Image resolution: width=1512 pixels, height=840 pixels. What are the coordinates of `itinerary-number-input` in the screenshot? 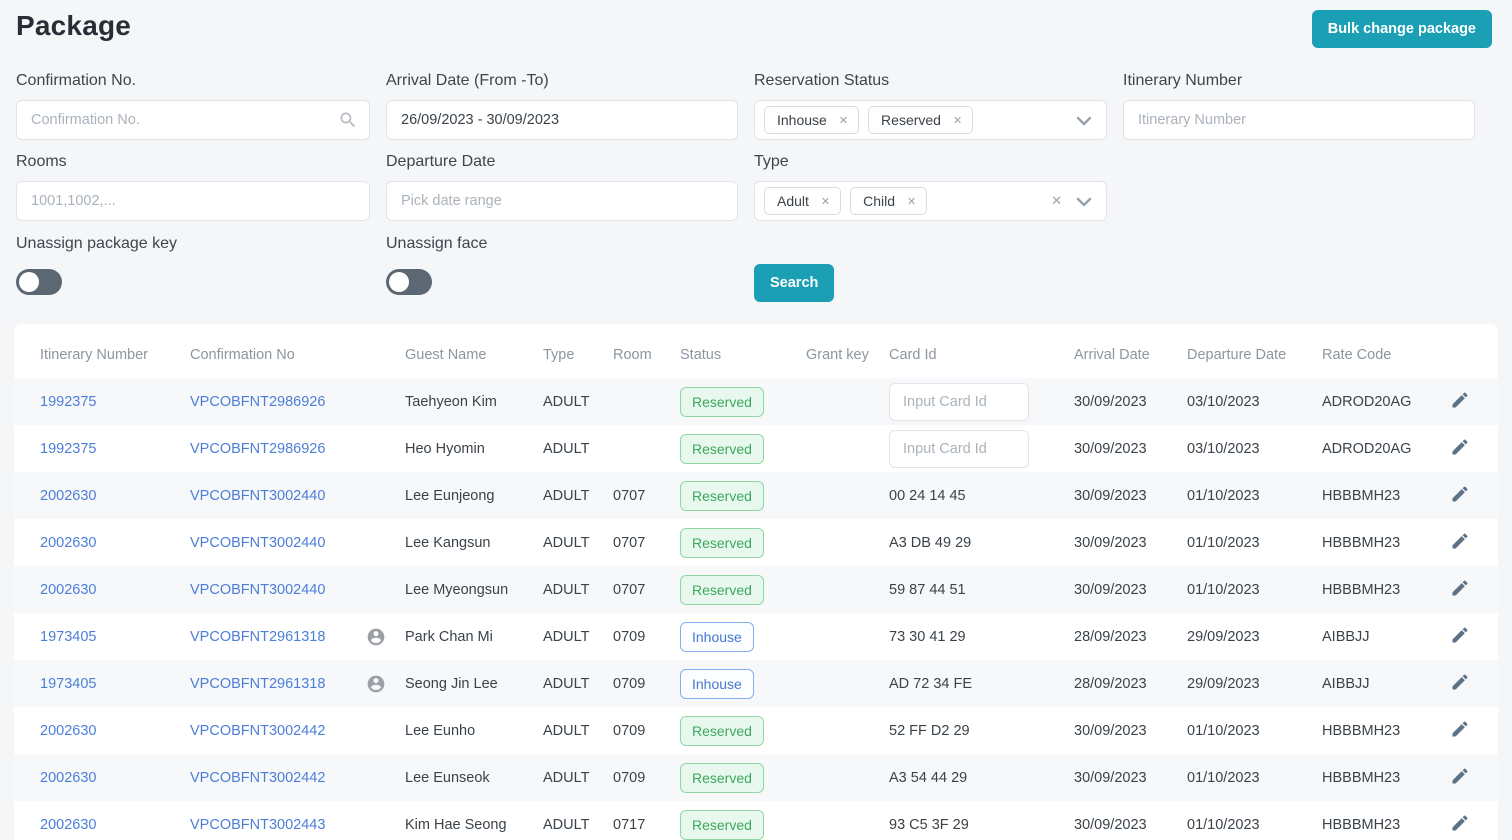 It's located at (1299, 120).